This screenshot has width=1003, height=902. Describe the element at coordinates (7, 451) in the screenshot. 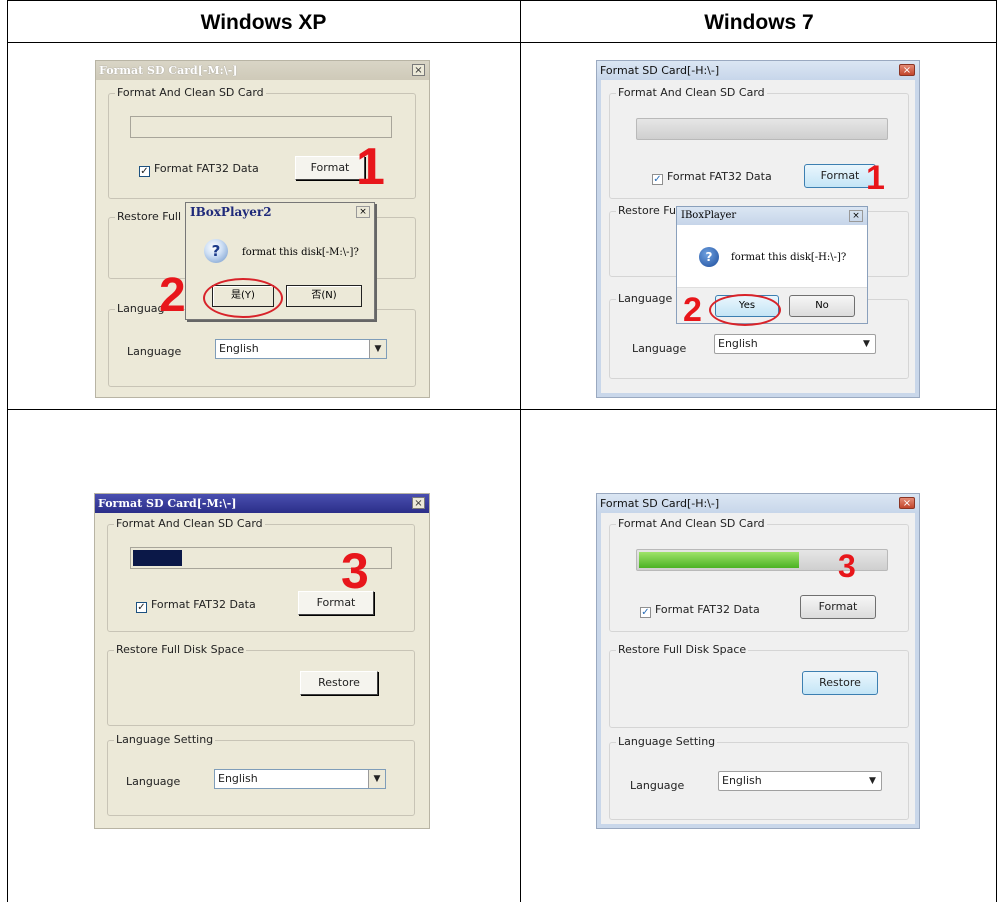

I see `table-border-left` at that location.